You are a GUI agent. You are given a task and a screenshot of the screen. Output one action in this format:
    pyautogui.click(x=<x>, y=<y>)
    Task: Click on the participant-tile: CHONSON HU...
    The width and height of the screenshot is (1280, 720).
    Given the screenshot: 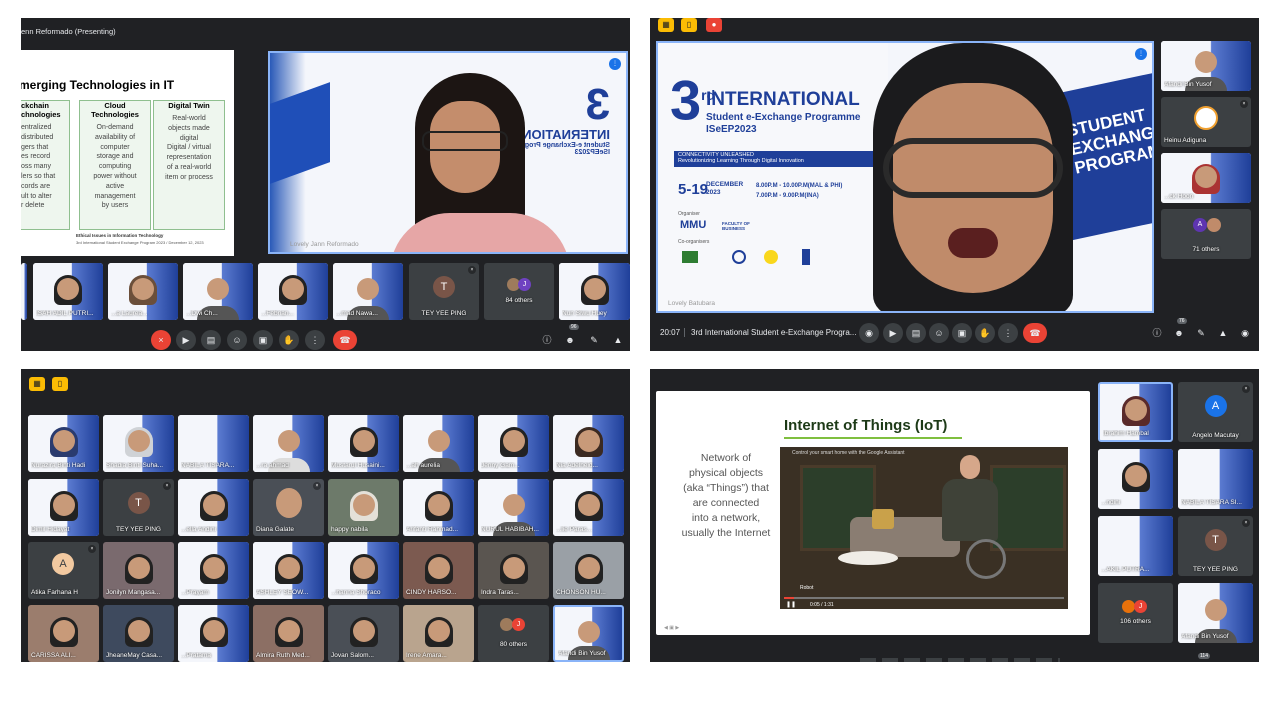 What is the action you would take?
    pyautogui.click(x=588, y=570)
    